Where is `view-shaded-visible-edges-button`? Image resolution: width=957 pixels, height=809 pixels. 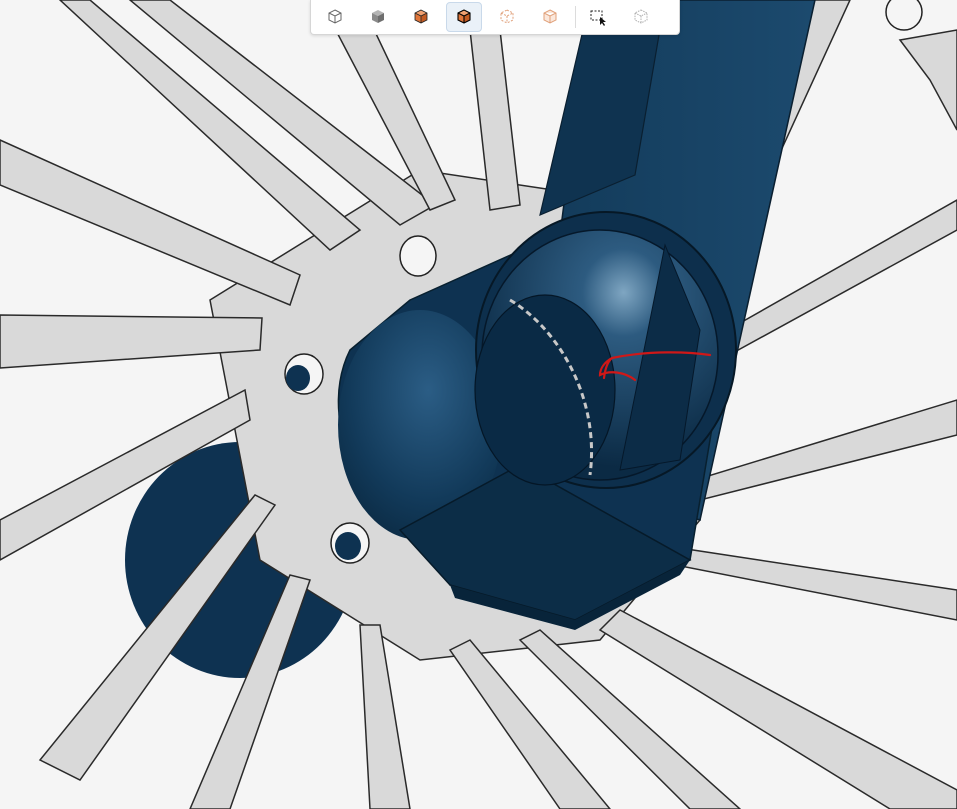 view-shaded-visible-edges-button is located at coordinates (464, 17).